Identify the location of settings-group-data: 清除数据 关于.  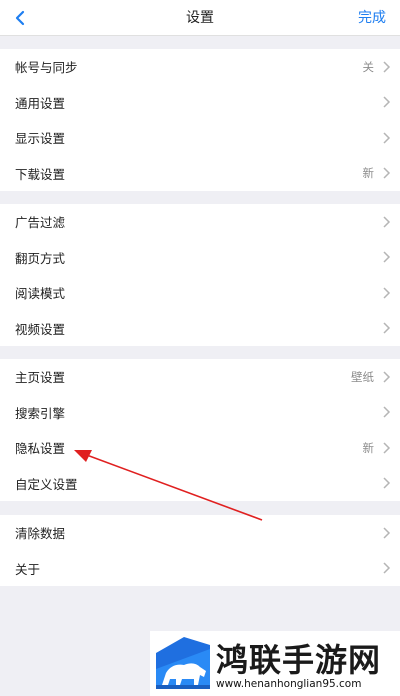
(200, 550).